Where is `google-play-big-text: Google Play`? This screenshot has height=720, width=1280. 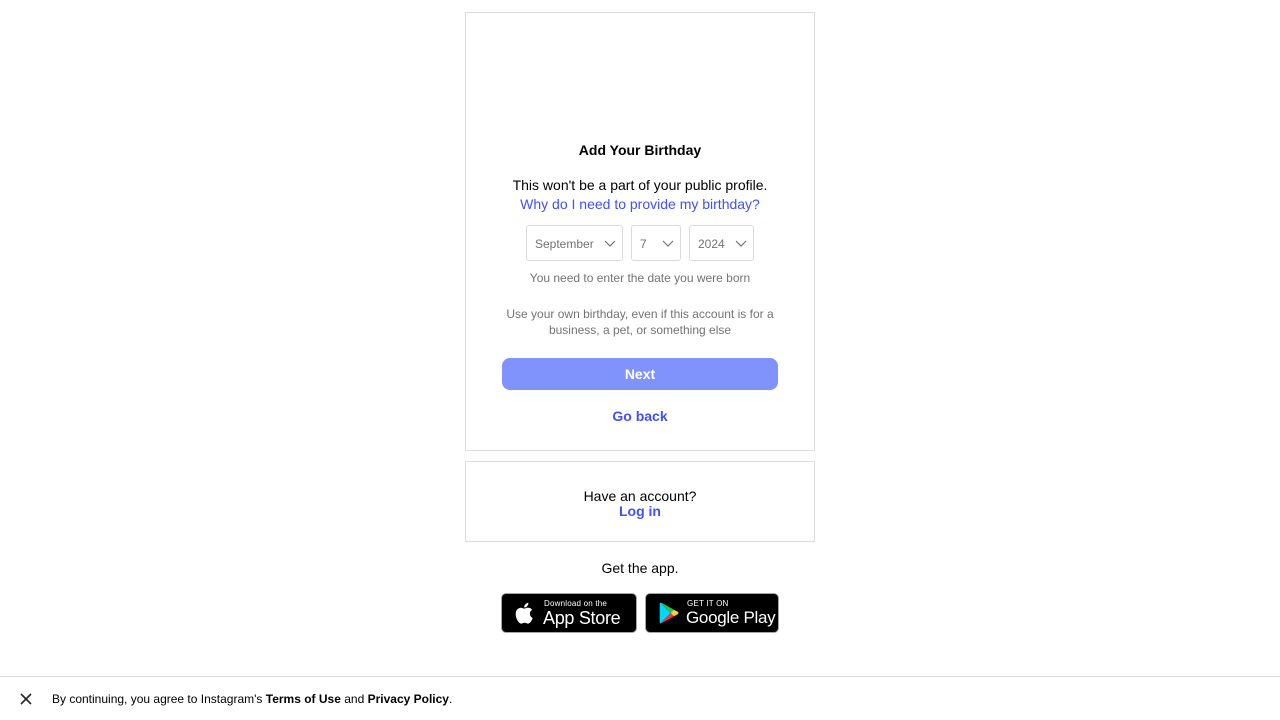
google-play-big-text: Google Play is located at coordinates (731, 617).